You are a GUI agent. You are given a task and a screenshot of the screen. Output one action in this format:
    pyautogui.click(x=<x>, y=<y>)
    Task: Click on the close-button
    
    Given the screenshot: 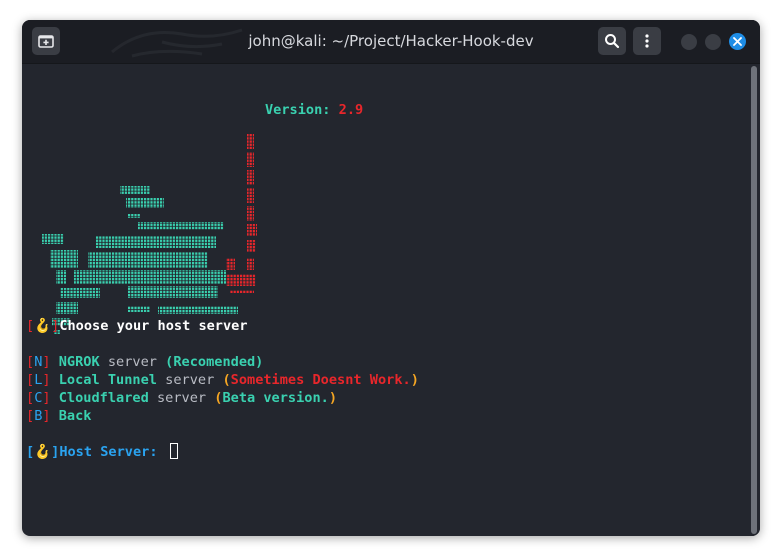 What is the action you would take?
    pyautogui.click(x=737, y=41)
    